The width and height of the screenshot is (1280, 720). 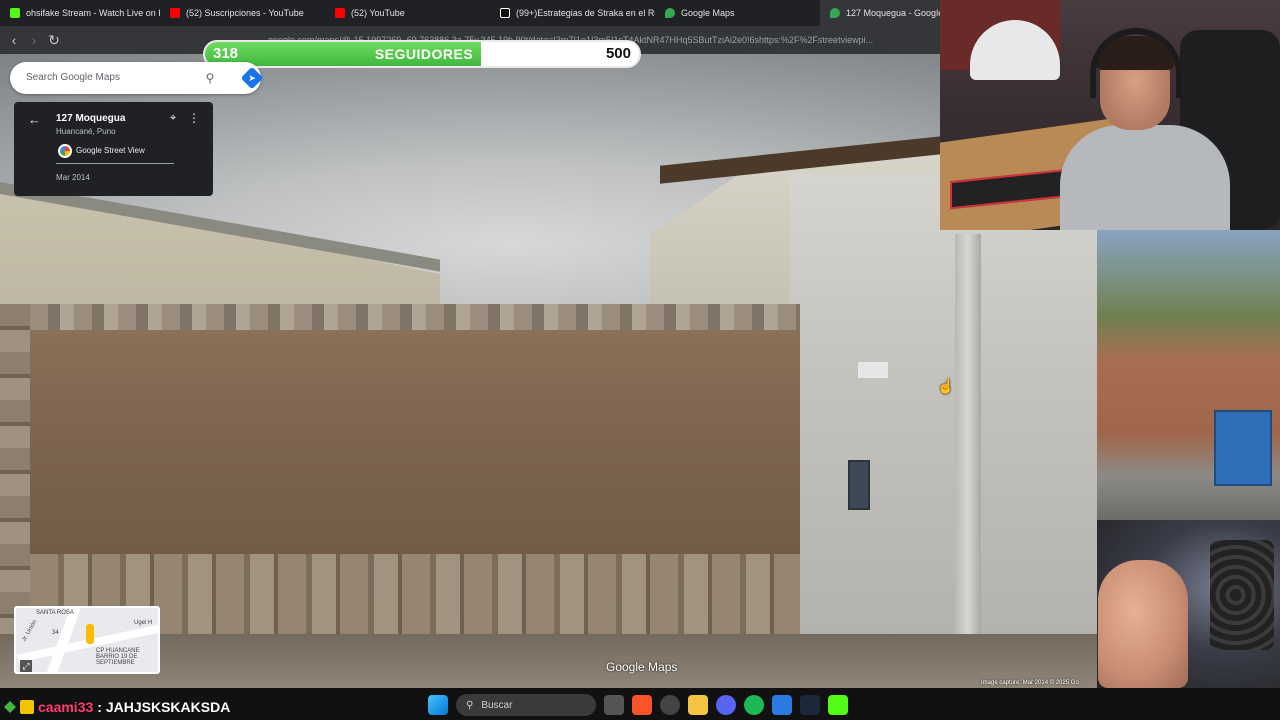 What do you see at coordinates (438, 705) in the screenshot?
I see `windows-start-icon` at bounding box center [438, 705].